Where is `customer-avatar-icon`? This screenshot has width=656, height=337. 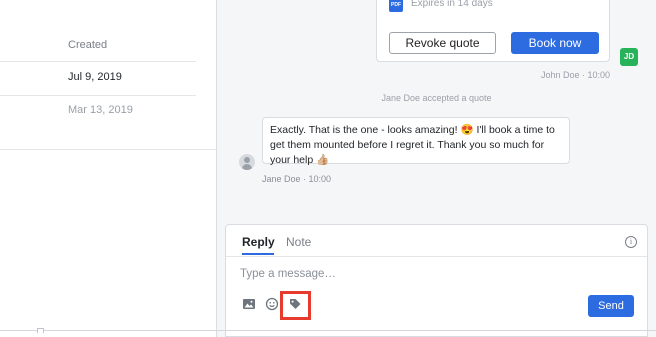 customer-avatar-icon is located at coordinates (247, 162).